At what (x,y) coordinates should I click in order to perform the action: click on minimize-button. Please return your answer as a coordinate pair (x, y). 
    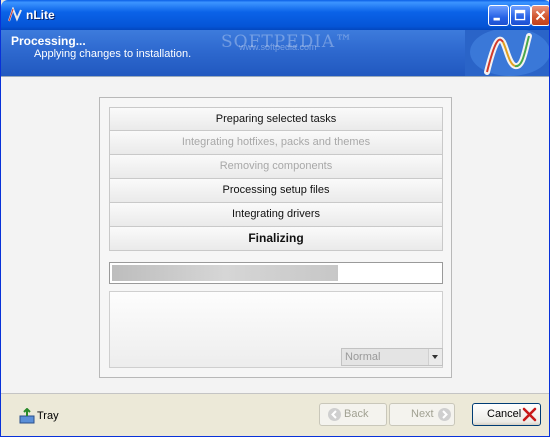
    Looking at the image, I should click on (498, 15).